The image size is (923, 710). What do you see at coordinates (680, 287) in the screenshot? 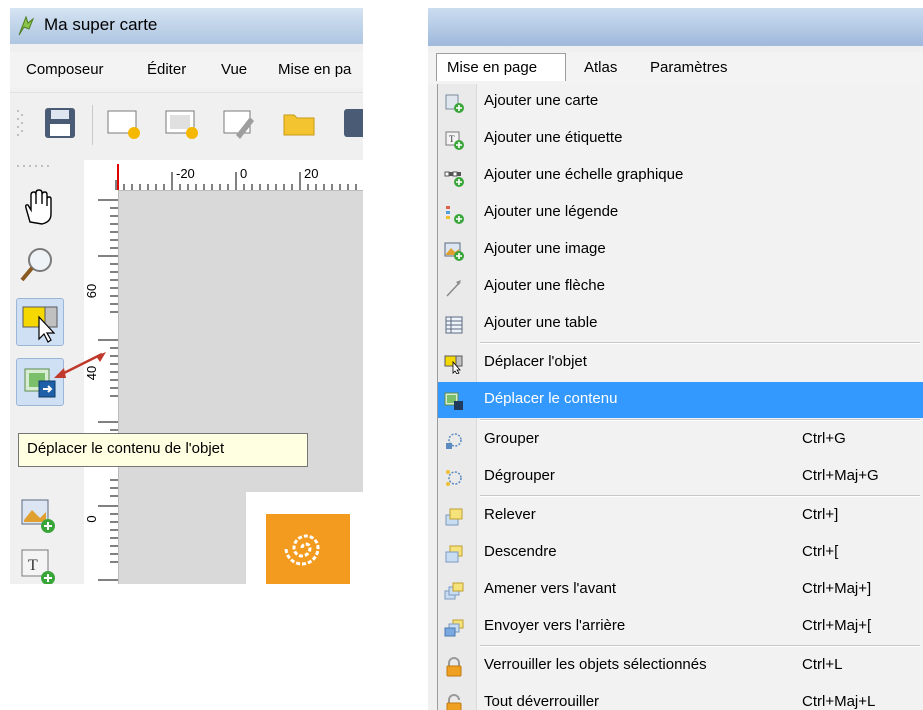
I see `menu-item-ajouter-fleche: Ajouter une flèche` at bounding box center [680, 287].